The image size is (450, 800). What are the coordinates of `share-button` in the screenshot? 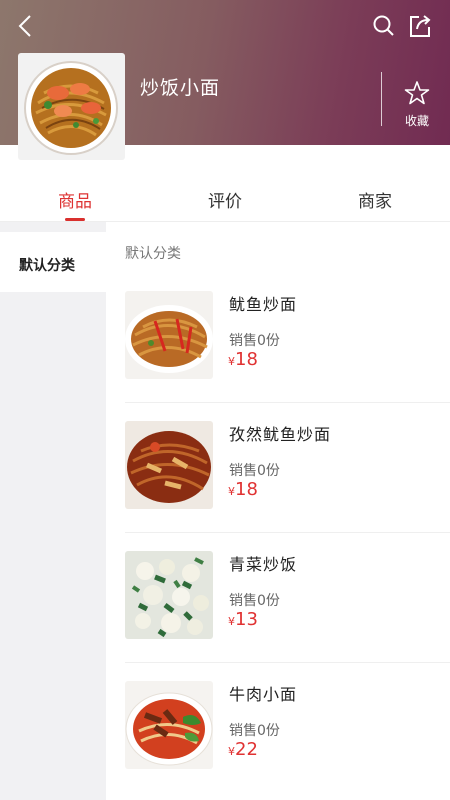 It's located at (420, 26).